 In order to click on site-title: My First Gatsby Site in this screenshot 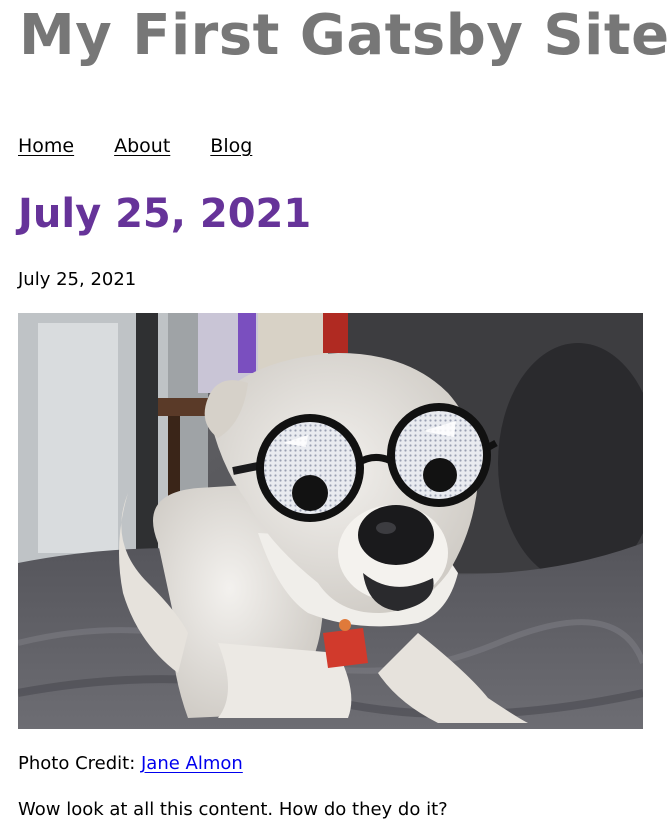, I will do `click(344, 35)`.